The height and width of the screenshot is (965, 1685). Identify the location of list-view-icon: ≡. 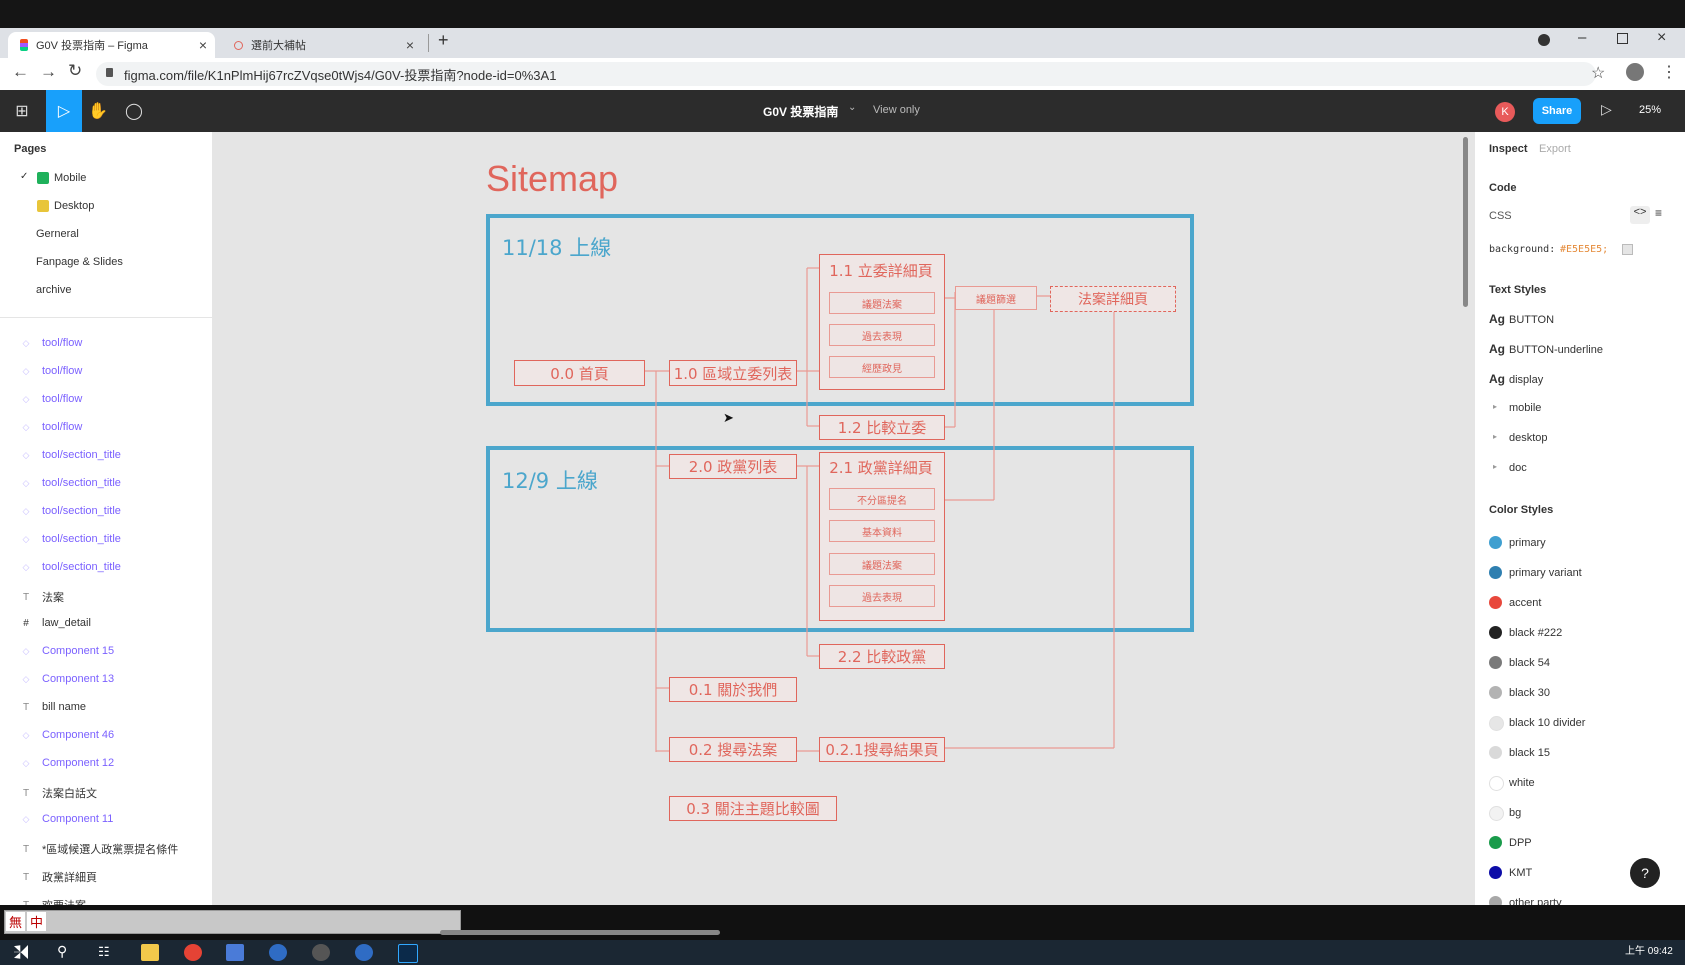
(1658, 213).